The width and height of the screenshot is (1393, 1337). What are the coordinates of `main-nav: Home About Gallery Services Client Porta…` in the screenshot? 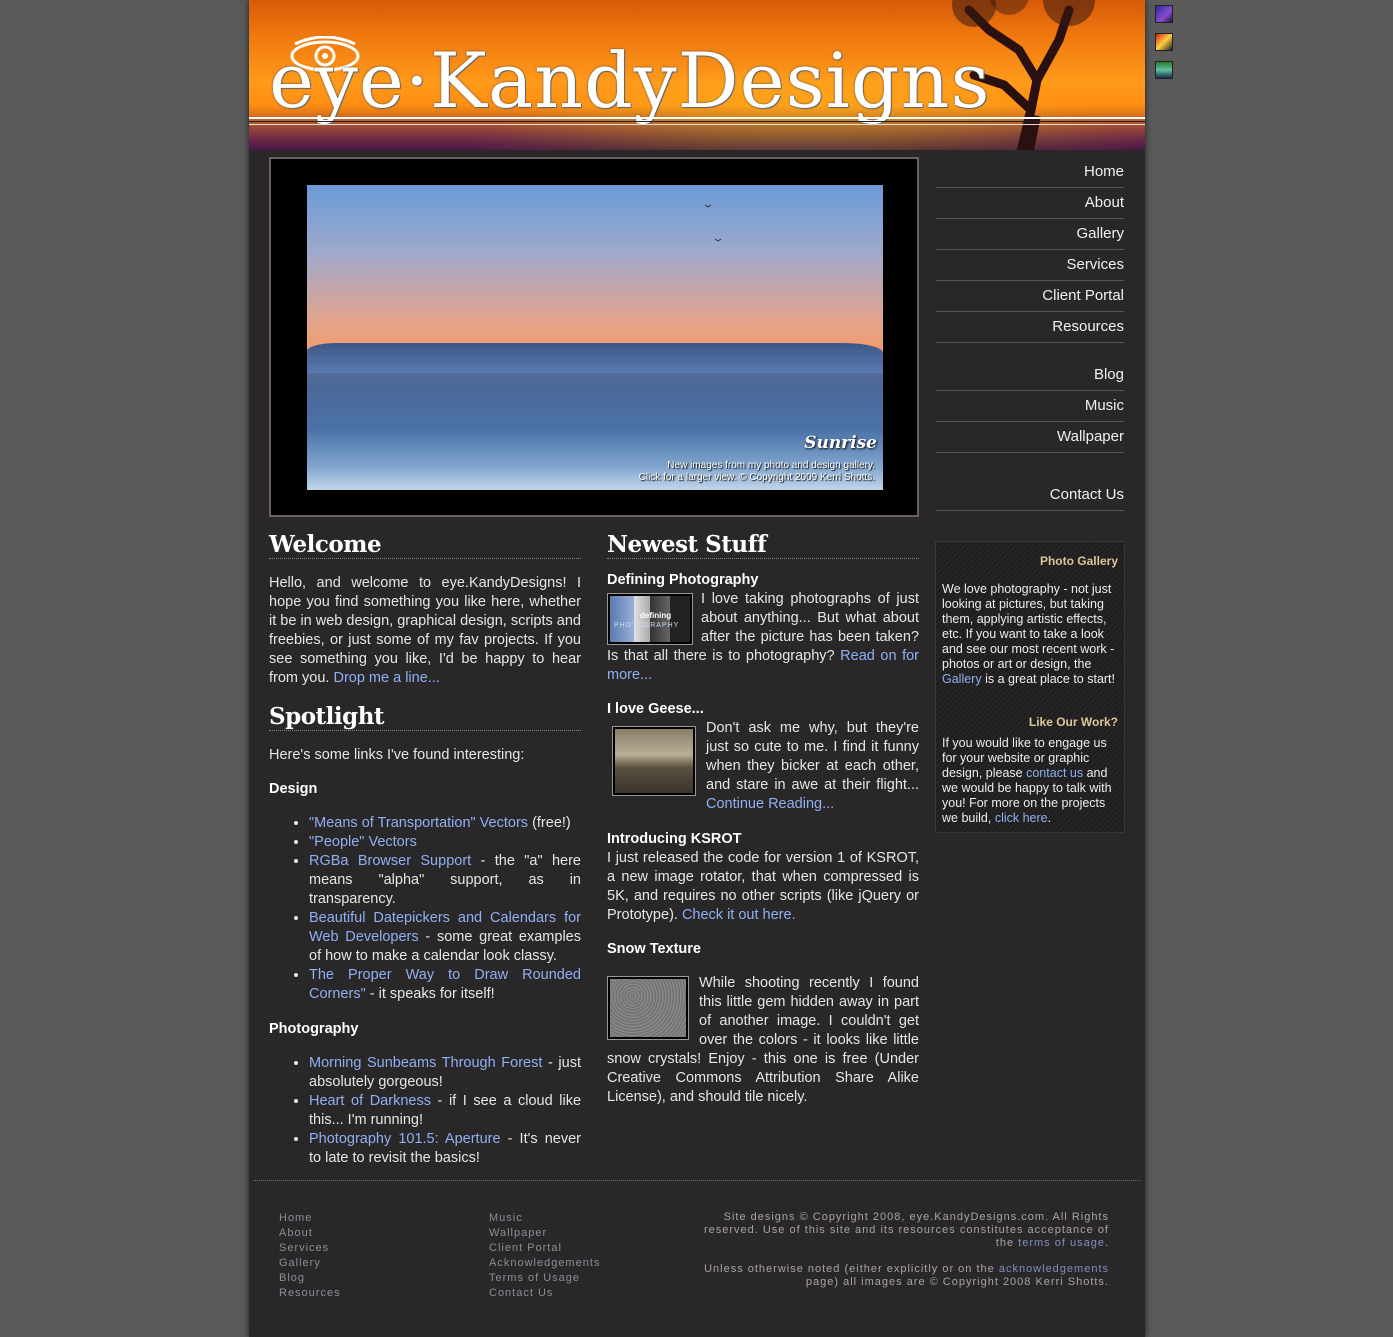 It's located at (1030, 334).